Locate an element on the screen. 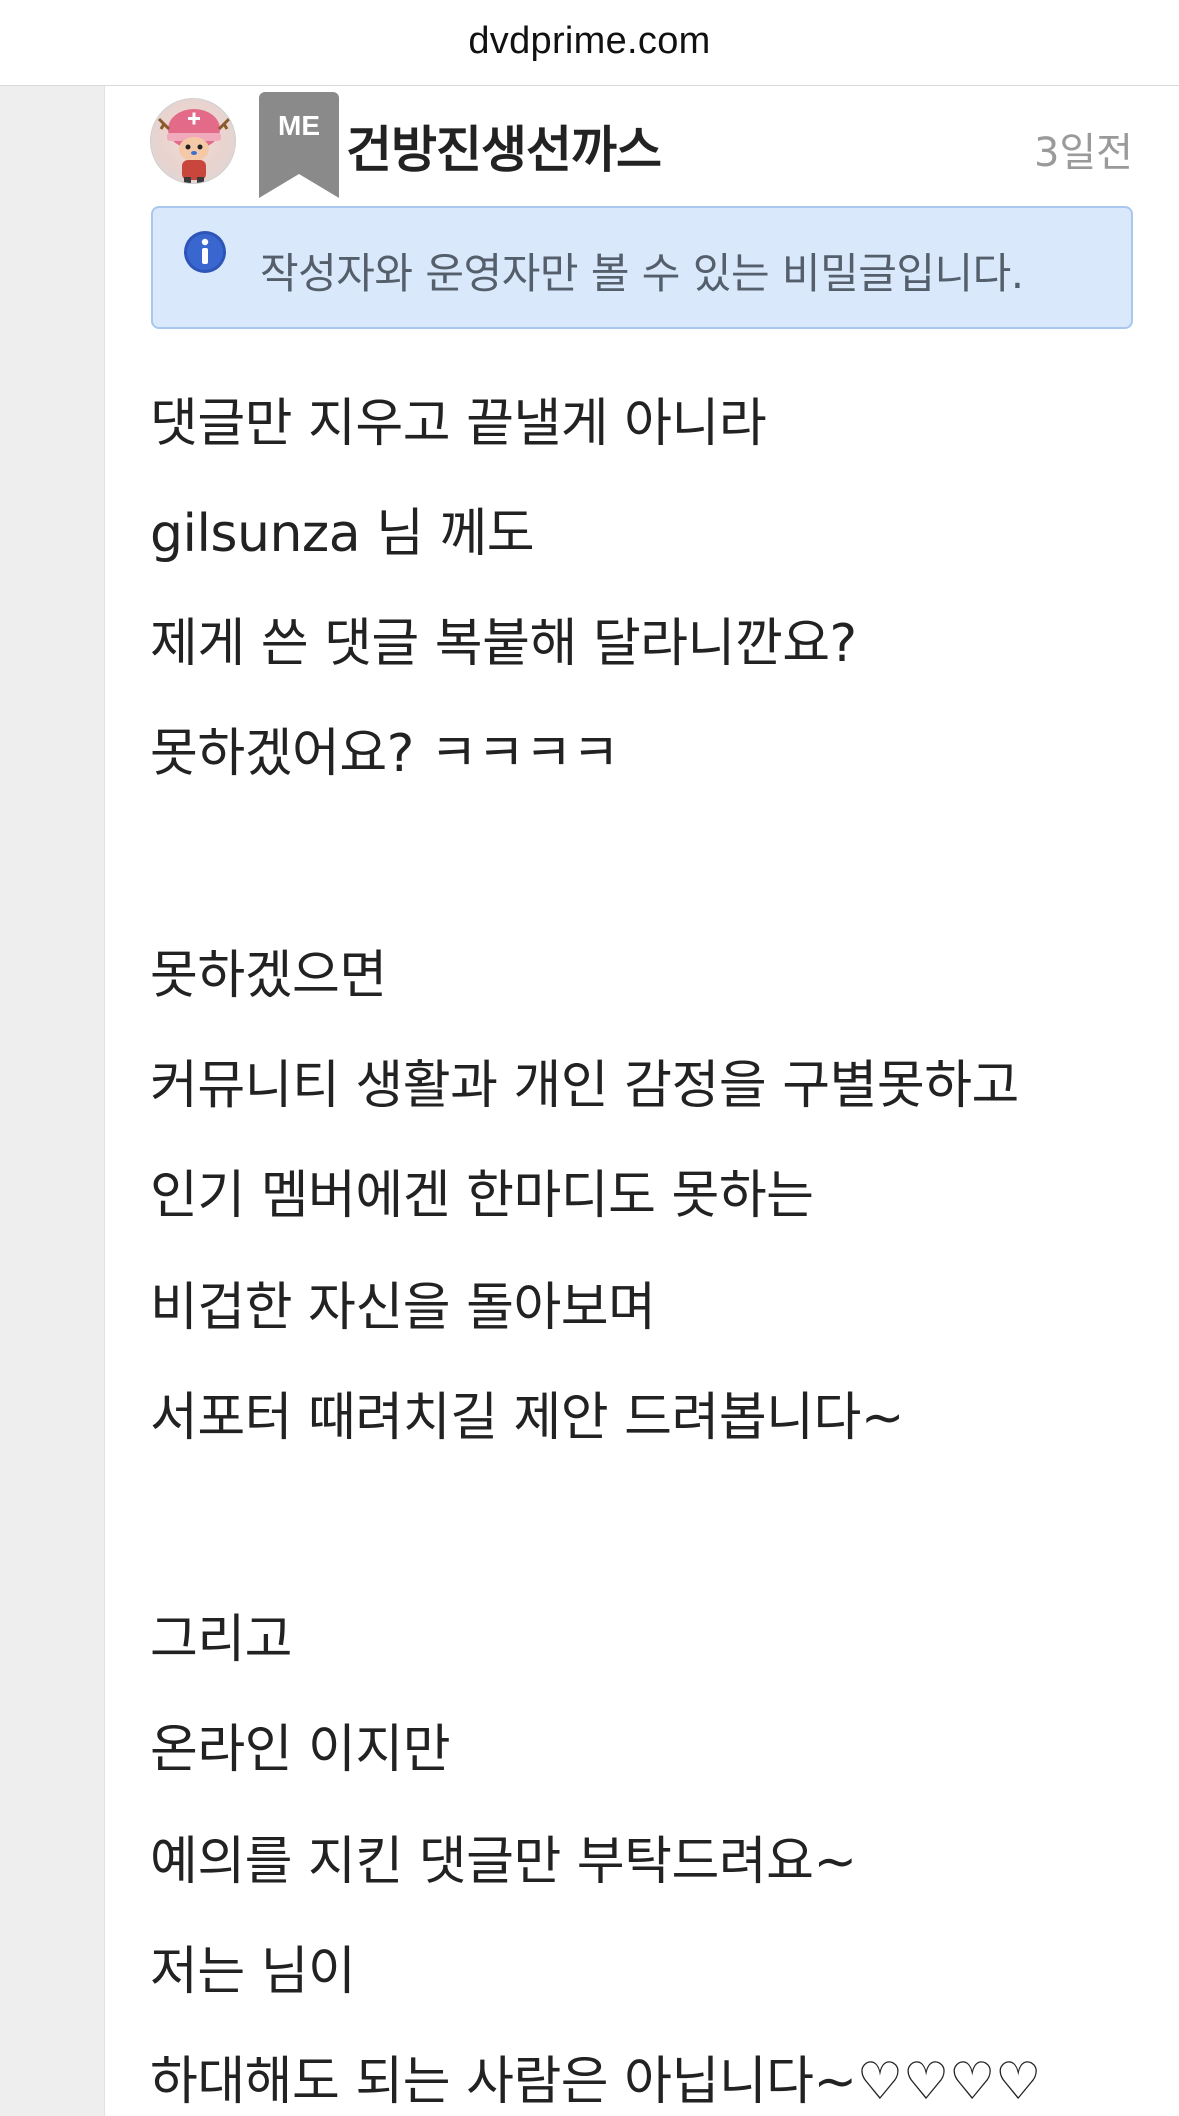  comment-line: 저는 님이 is located at coordinates (253, 1972).